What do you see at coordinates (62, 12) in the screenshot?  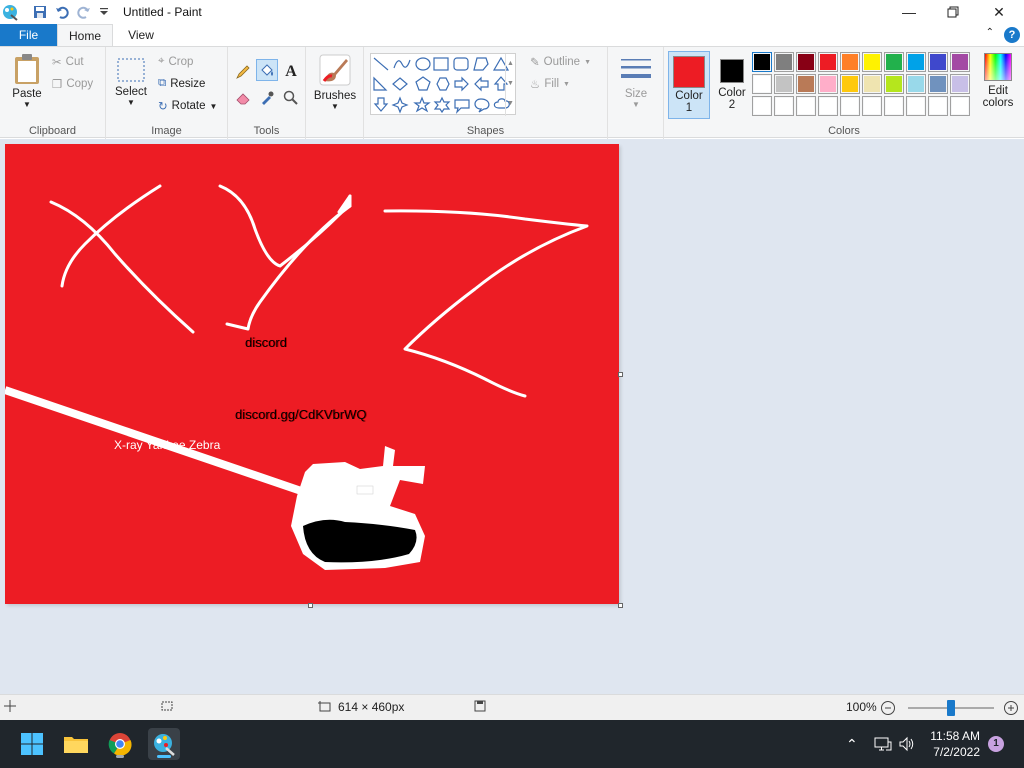 I see `undo-icon` at bounding box center [62, 12].